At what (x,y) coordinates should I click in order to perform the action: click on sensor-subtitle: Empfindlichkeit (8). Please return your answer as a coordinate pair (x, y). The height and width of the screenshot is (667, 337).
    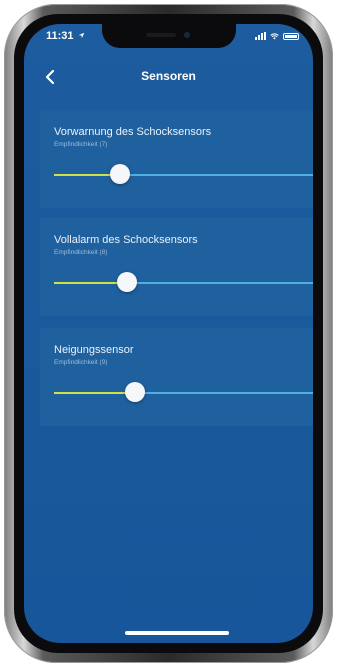
    Looking at the image, I should click on (81, 252).